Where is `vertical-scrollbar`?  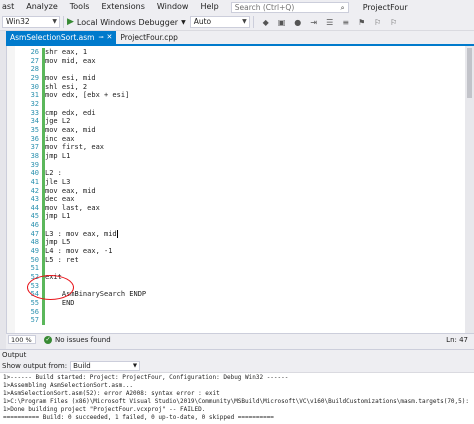
vertical-scrollbar is located at coordinates (469, 189).